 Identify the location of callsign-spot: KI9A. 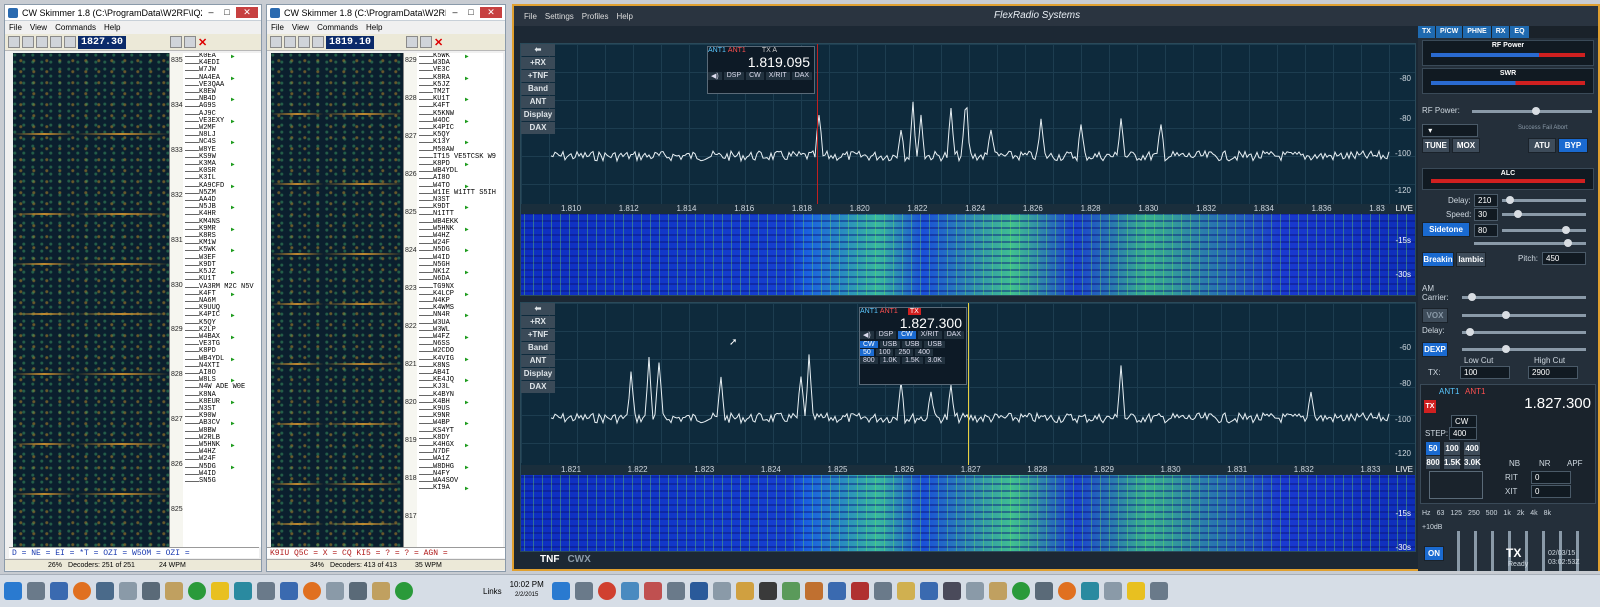
(460, 488).